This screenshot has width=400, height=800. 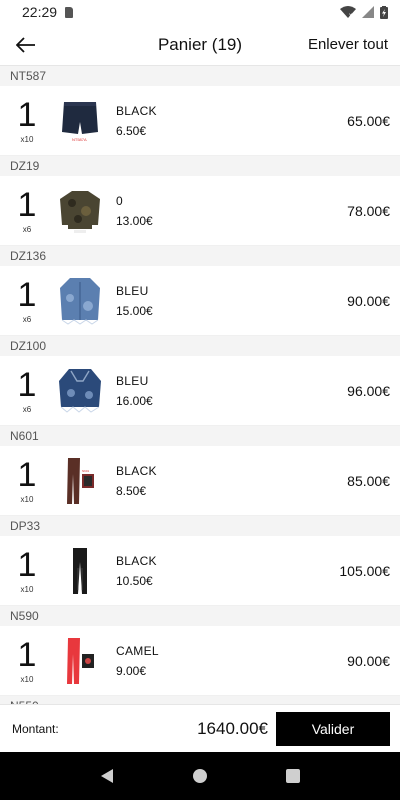 What do you see at coordinates (119, 200) in the screenshot?
I see `item-color: 0` at bounding box center [119, 200].